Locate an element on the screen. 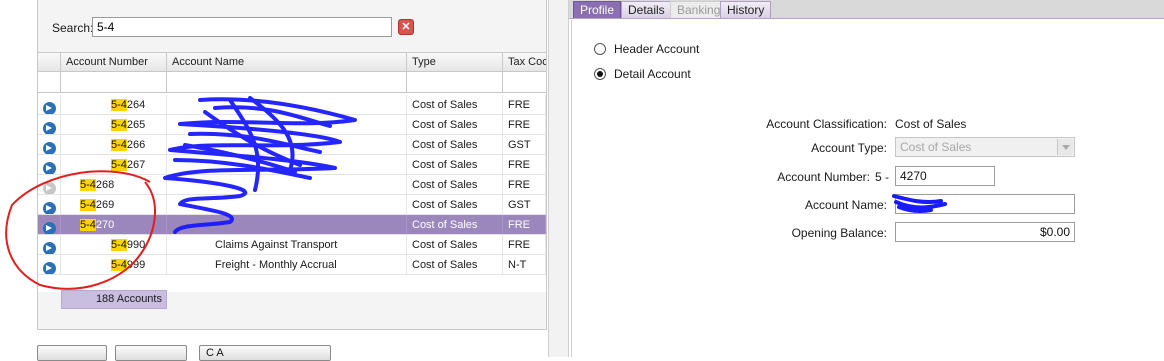 The image size is (1164, 361). account-classification-value: Cost of Sales is located at coordinates (931, 124).